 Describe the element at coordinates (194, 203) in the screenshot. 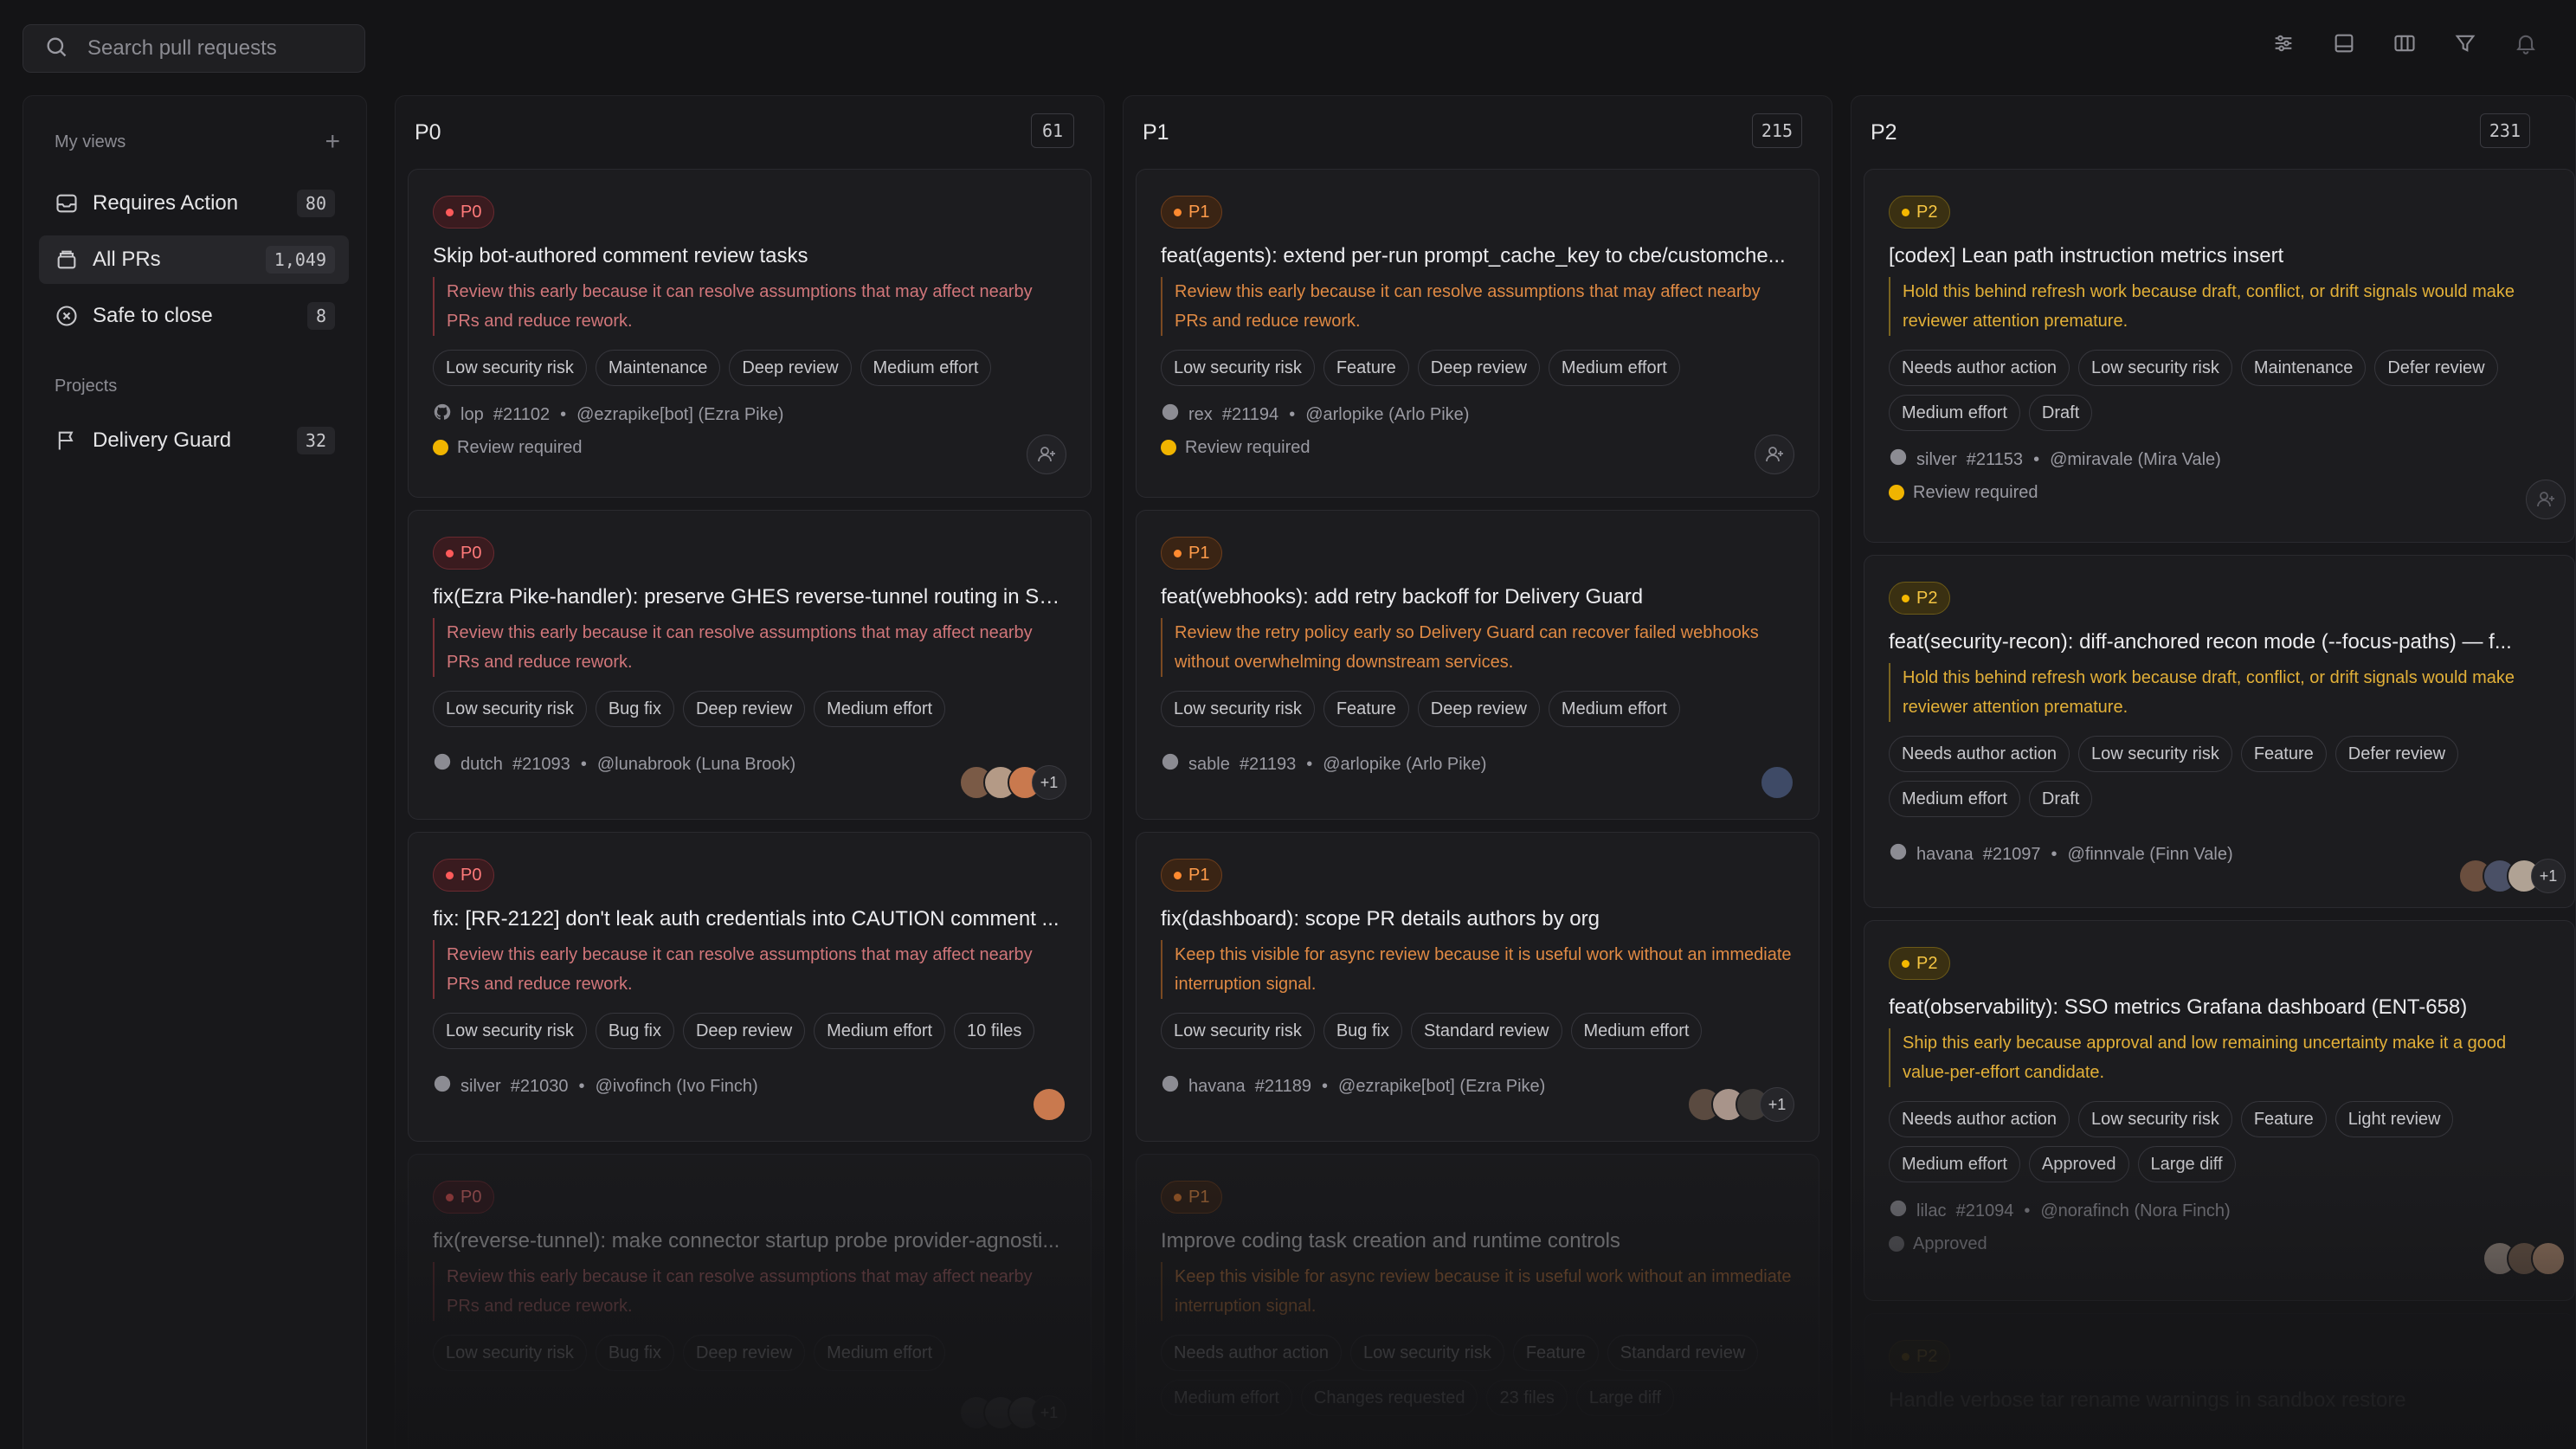

I see `sidebar-item-requires-action: Requires Action 80` at that location.